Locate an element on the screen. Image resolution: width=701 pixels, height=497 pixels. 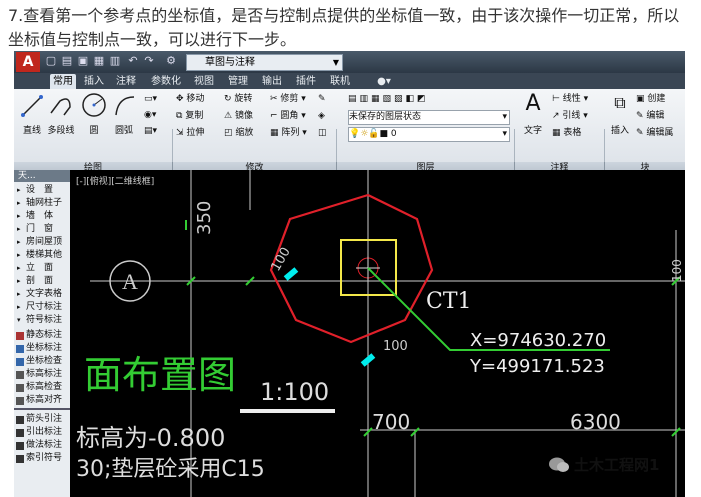
insert-block-button: 插入 is located at coordinates (620, 129).